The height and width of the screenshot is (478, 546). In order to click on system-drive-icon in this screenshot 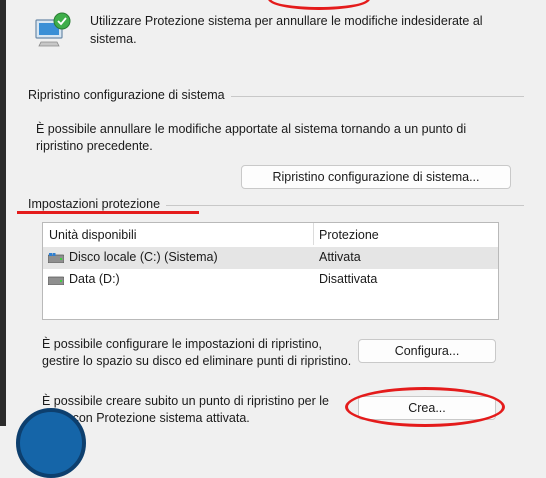, I will do `click(56, 258)`.